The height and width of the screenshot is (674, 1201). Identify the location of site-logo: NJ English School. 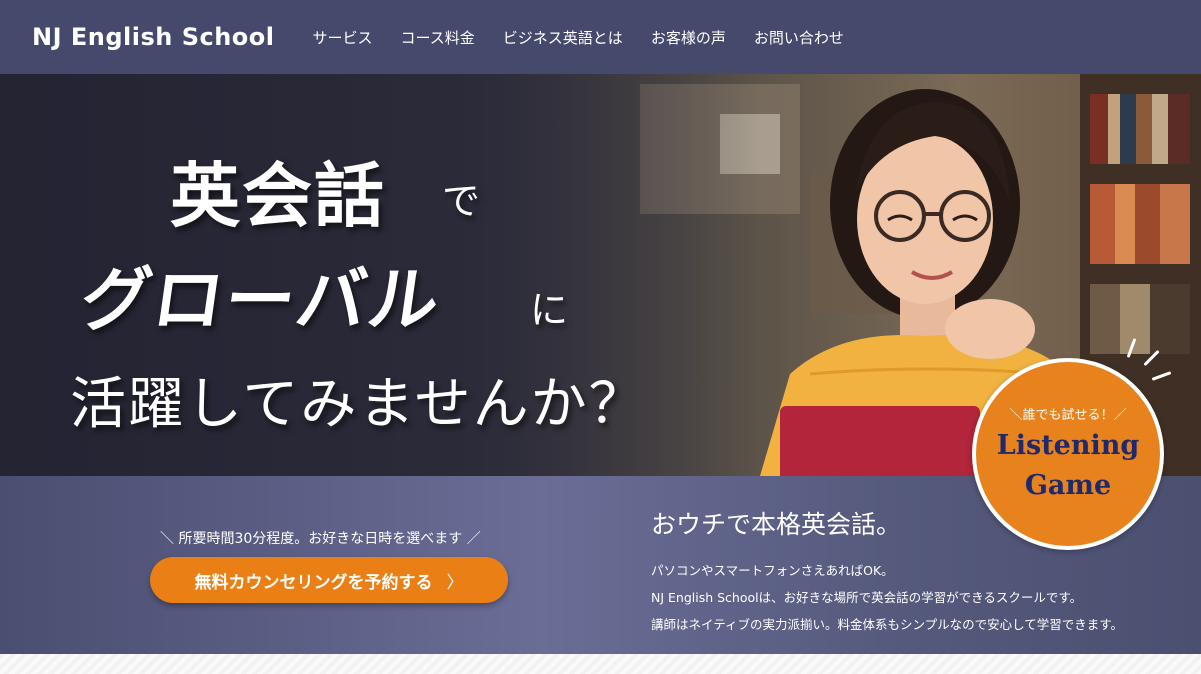
(153, 37).